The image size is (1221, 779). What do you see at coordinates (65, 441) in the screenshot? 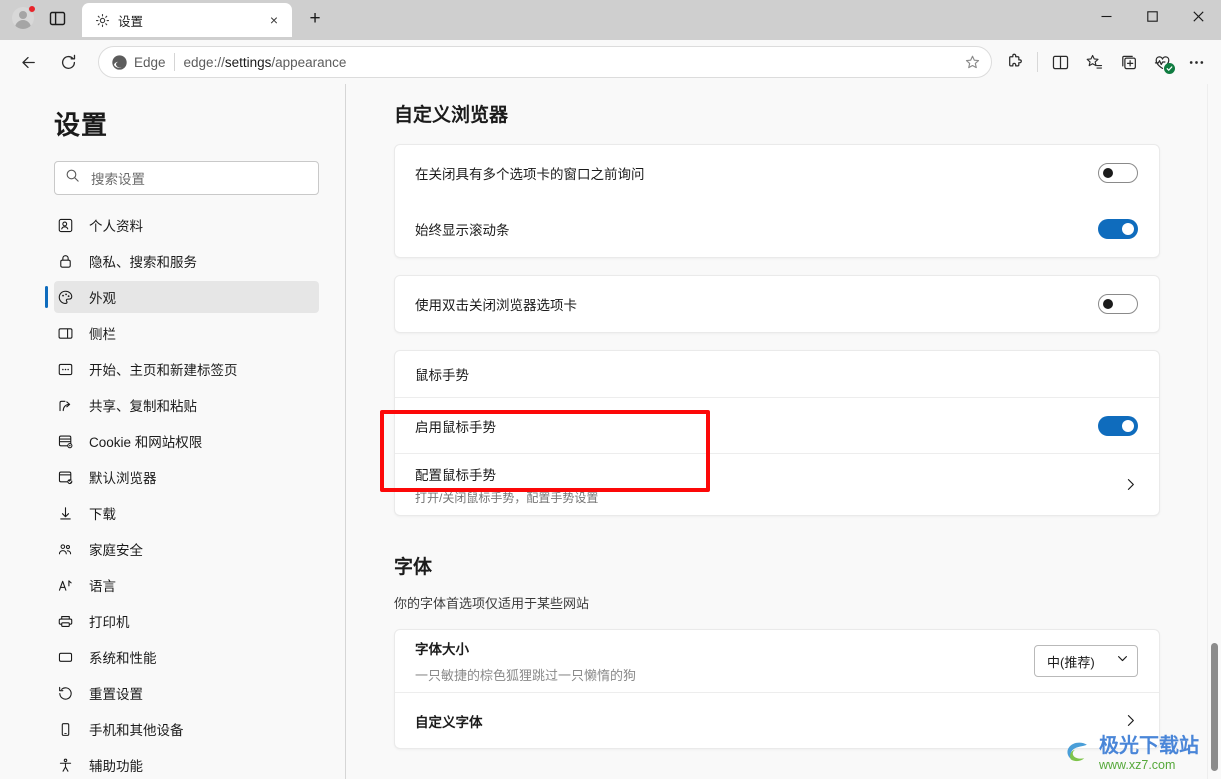
I see `cookie-icon` at bounding box center [65, 441].